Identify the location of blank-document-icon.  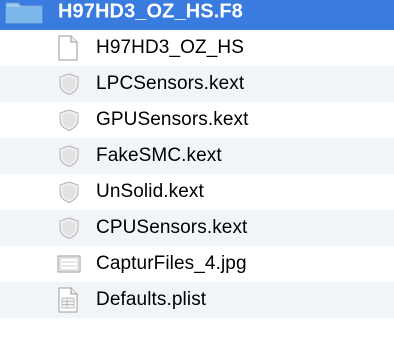
(68, 48).